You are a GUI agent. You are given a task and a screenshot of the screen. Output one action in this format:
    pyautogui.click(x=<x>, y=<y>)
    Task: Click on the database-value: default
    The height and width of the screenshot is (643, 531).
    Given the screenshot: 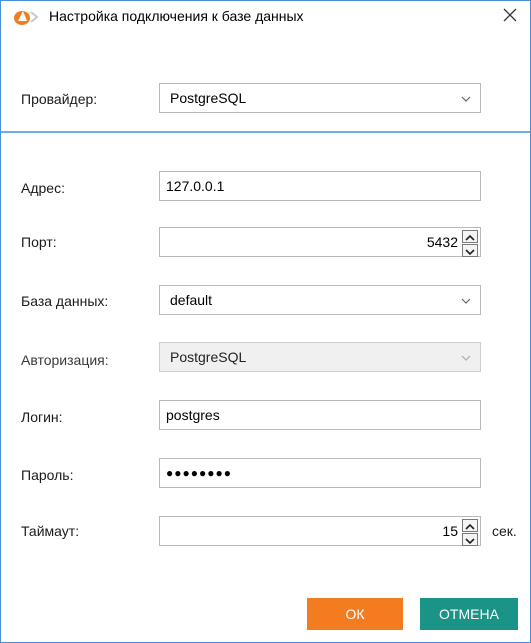 What is the action you would take?
    pyautogui.click(x=191, y=300)
    